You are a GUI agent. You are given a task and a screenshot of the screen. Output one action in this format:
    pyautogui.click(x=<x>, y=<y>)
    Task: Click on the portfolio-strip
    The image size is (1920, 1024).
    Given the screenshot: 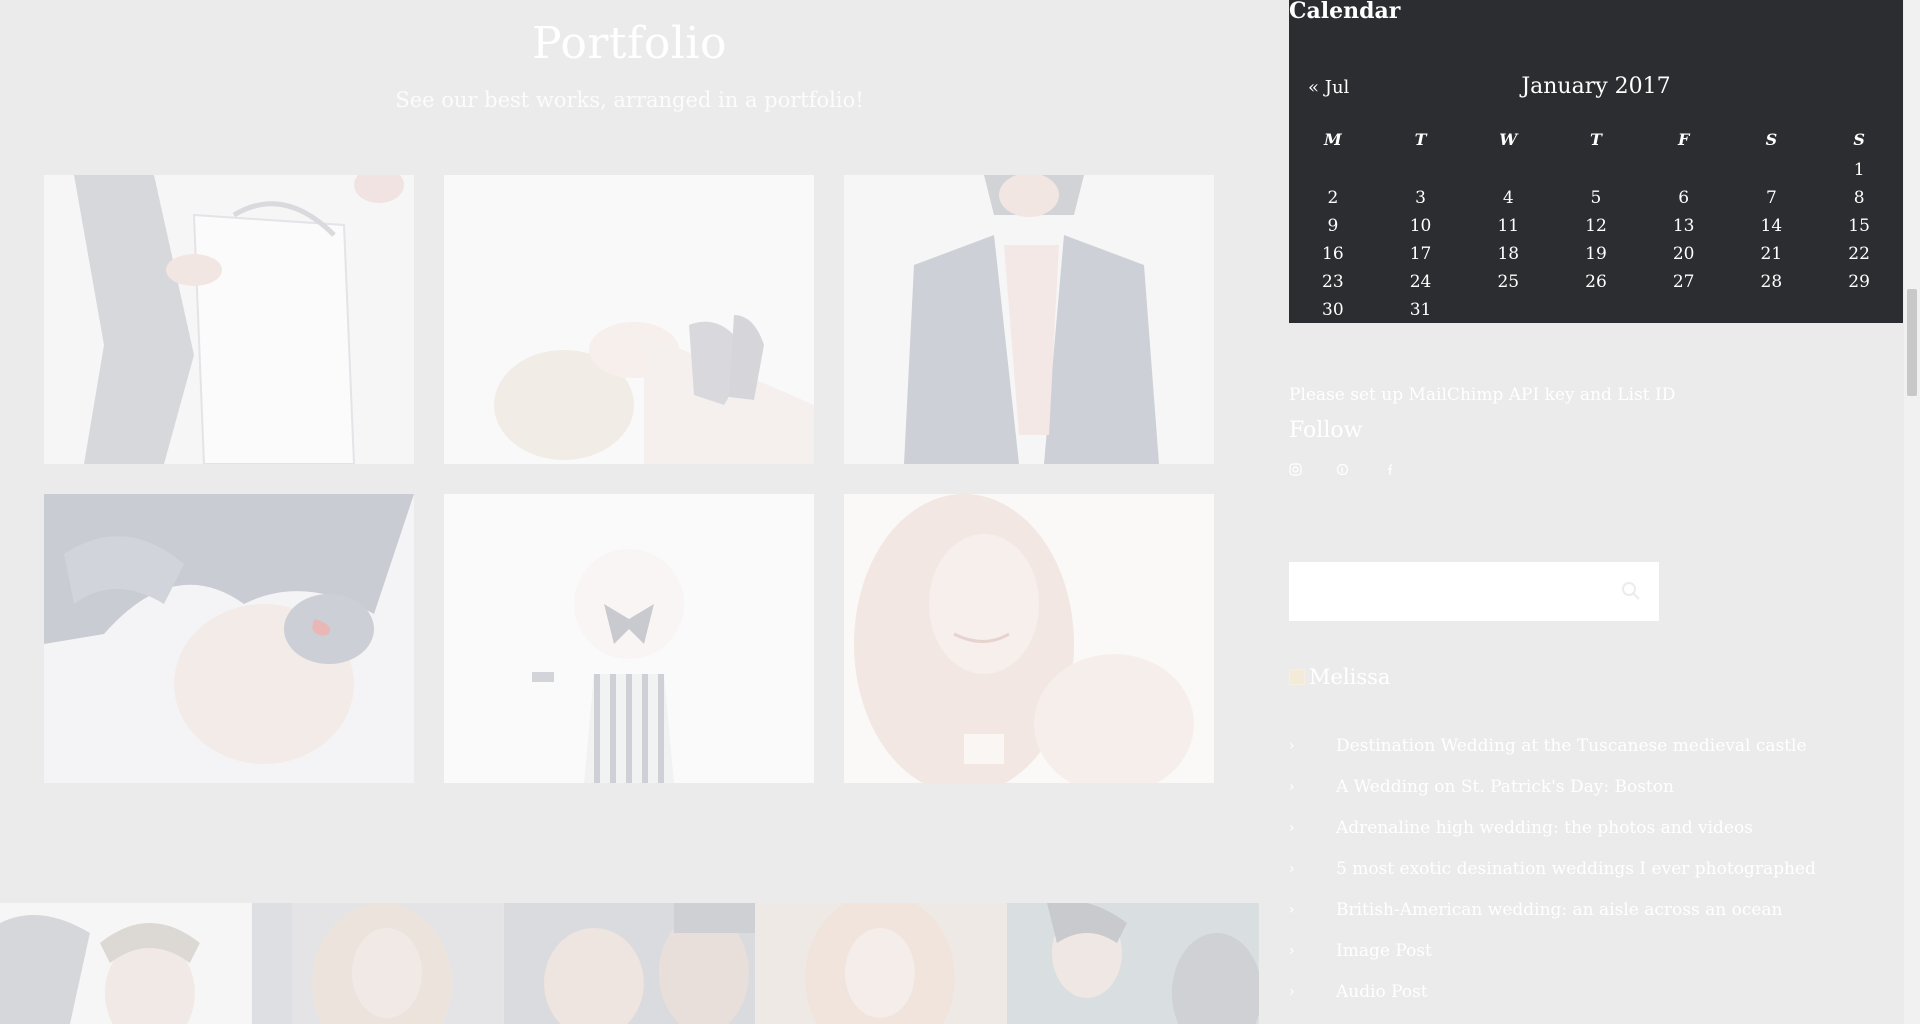 What is the action you would take?
    pyautogui.click(x=629, y=963)
    